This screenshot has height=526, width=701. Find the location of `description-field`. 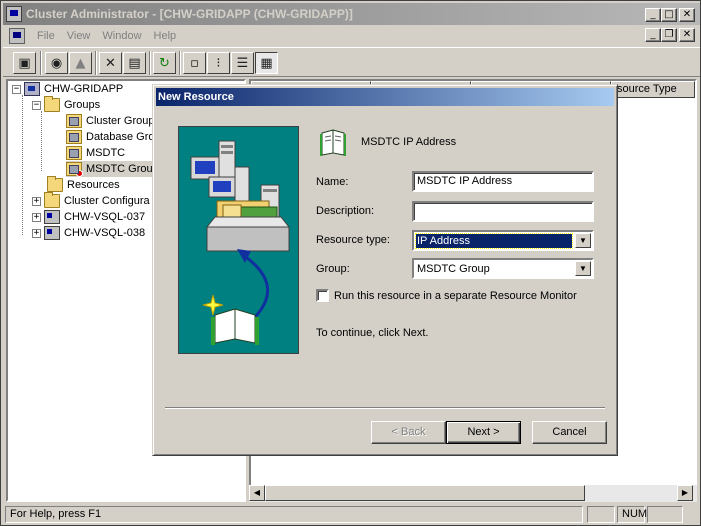

description-field is located at coordinates (503, 211).